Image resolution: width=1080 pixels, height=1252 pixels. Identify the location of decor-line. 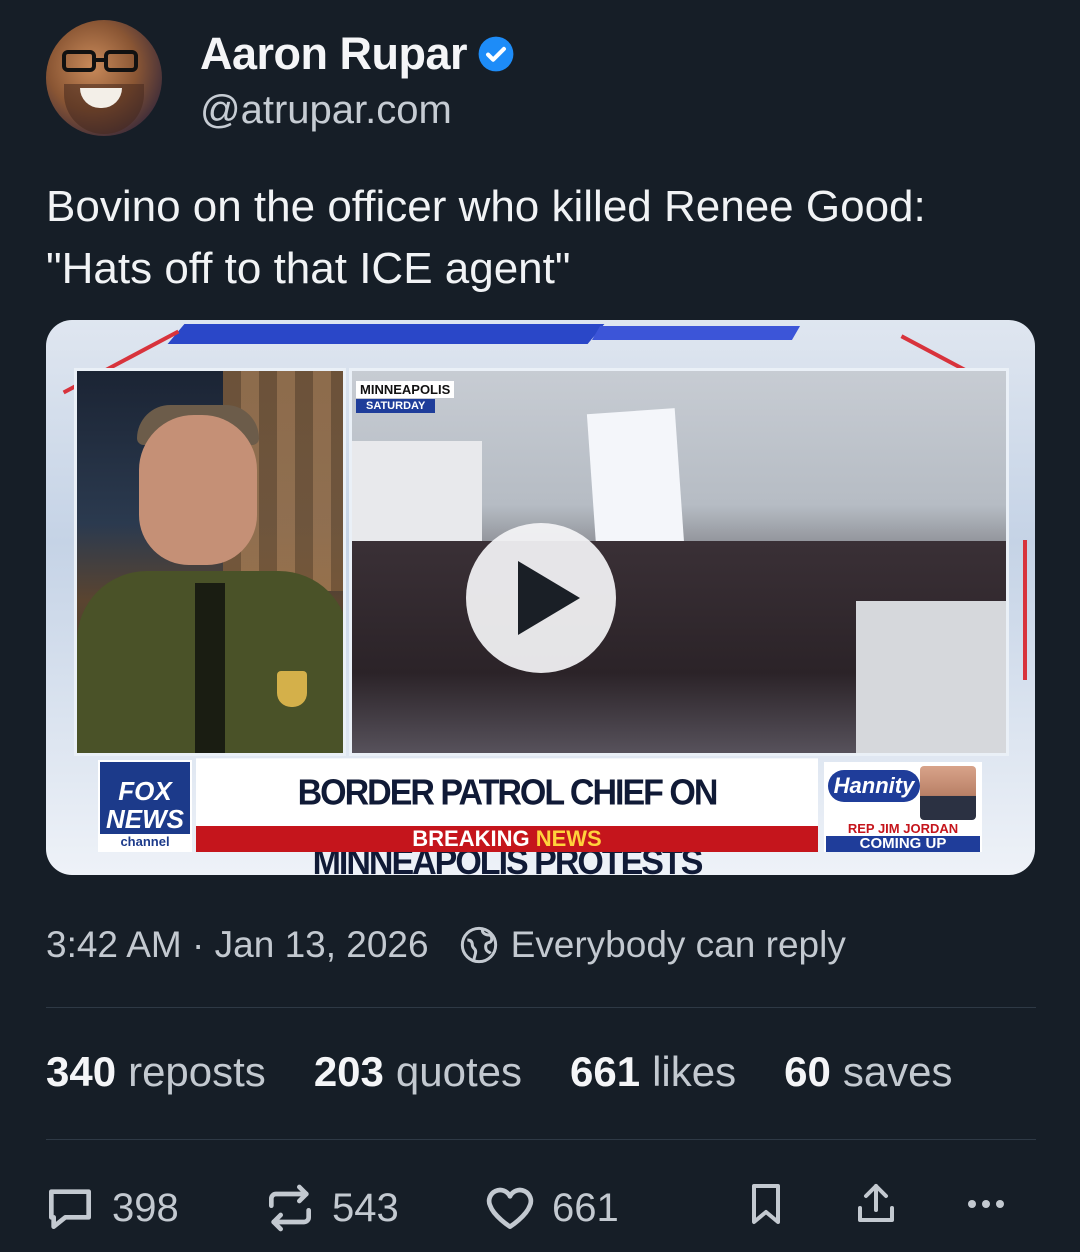
(1025, 610).